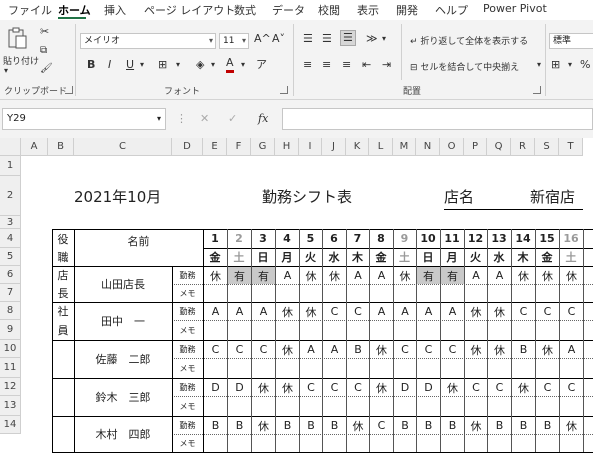  I want to click on enter-icon: ✓, so click(232, 119).